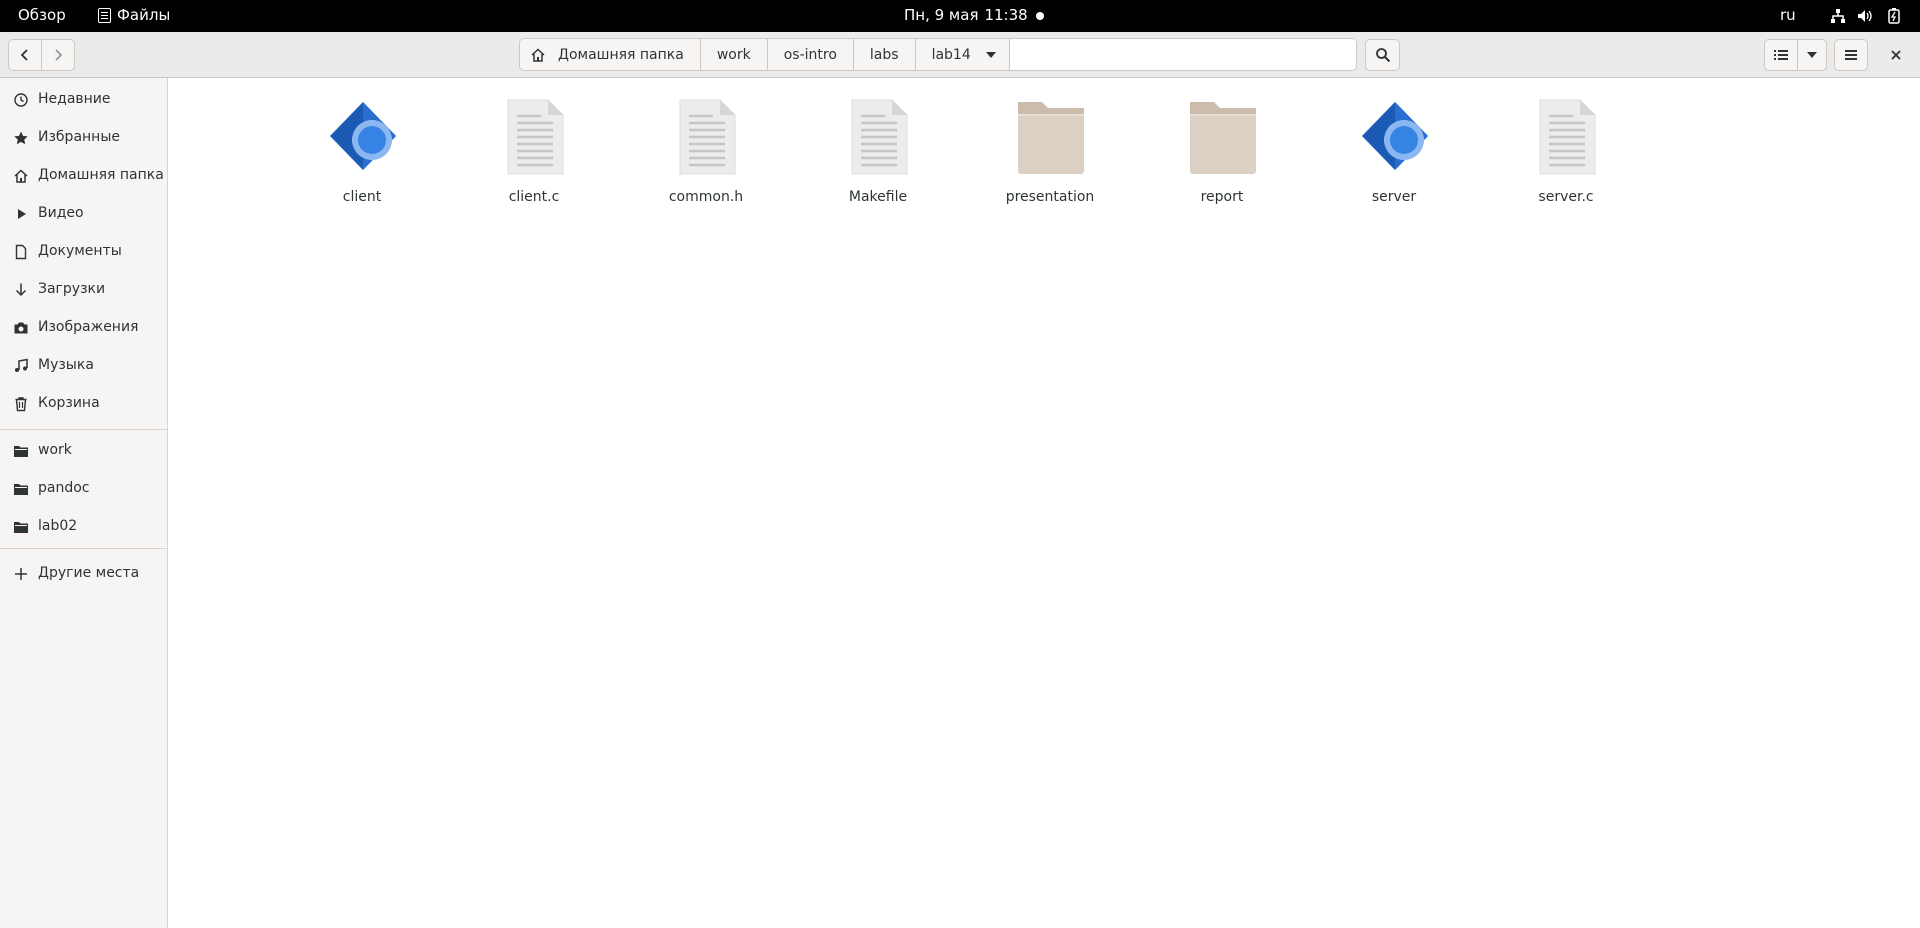  Describe the element at coordinates (61, 213) in the screenshot. I see `sidebar-item-label: Видео` at that location.